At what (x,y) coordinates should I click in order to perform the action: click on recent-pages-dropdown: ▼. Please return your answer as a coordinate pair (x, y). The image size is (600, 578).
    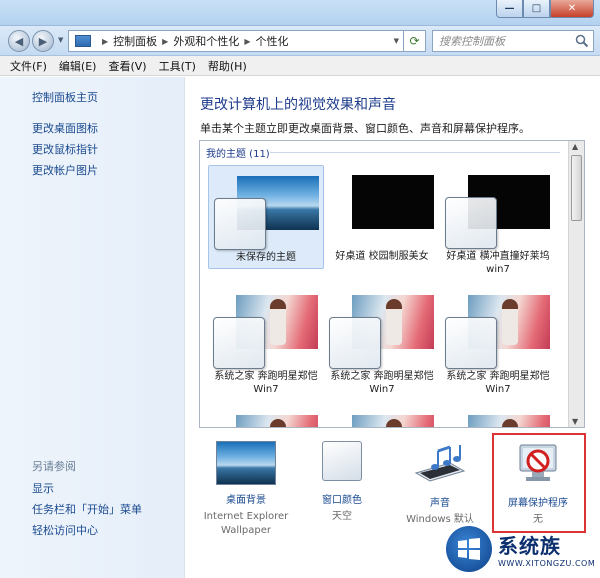
    Looking at the image, I should click on (60, 40).